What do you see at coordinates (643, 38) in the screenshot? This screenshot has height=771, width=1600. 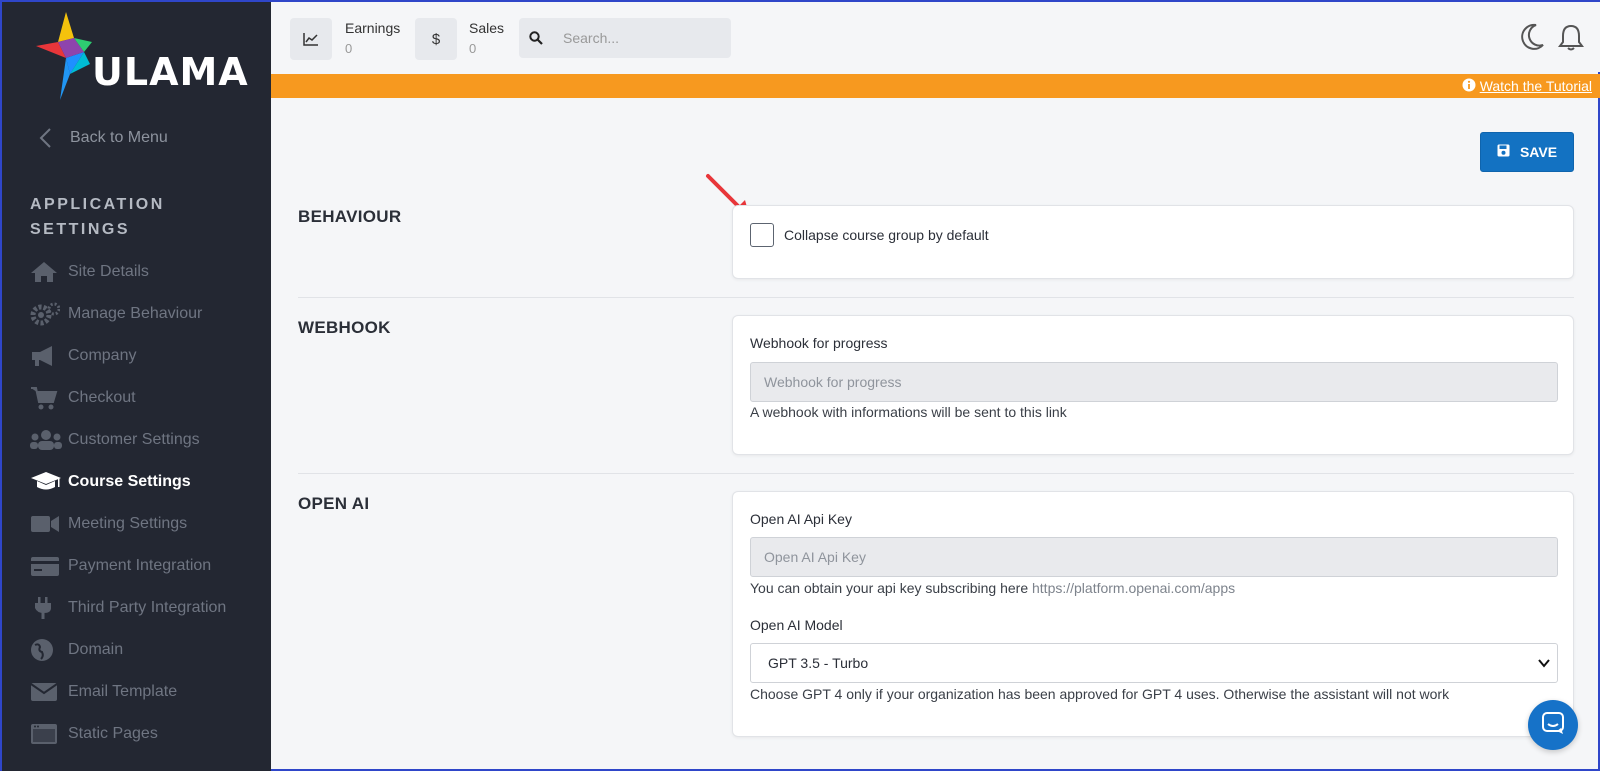 I see `search-input` at bounding box center [643, 38].